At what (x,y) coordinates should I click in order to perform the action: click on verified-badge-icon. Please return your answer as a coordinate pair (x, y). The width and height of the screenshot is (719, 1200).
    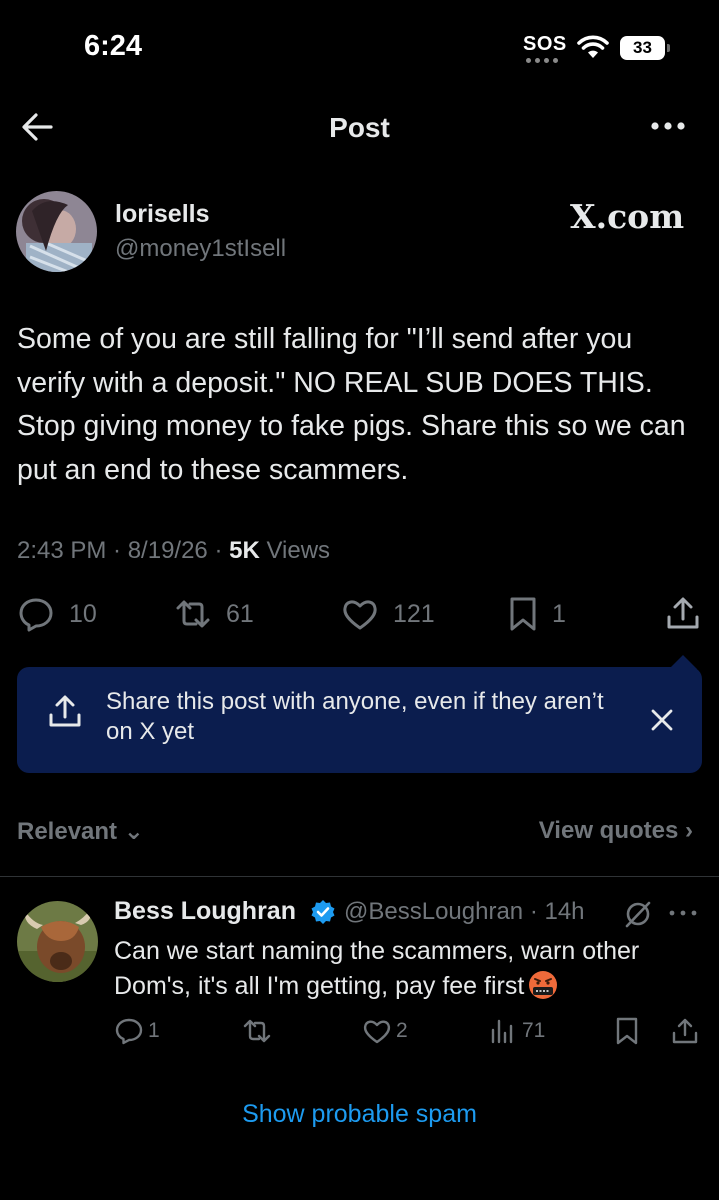
    Looking at the image, I should click on (323, 912).